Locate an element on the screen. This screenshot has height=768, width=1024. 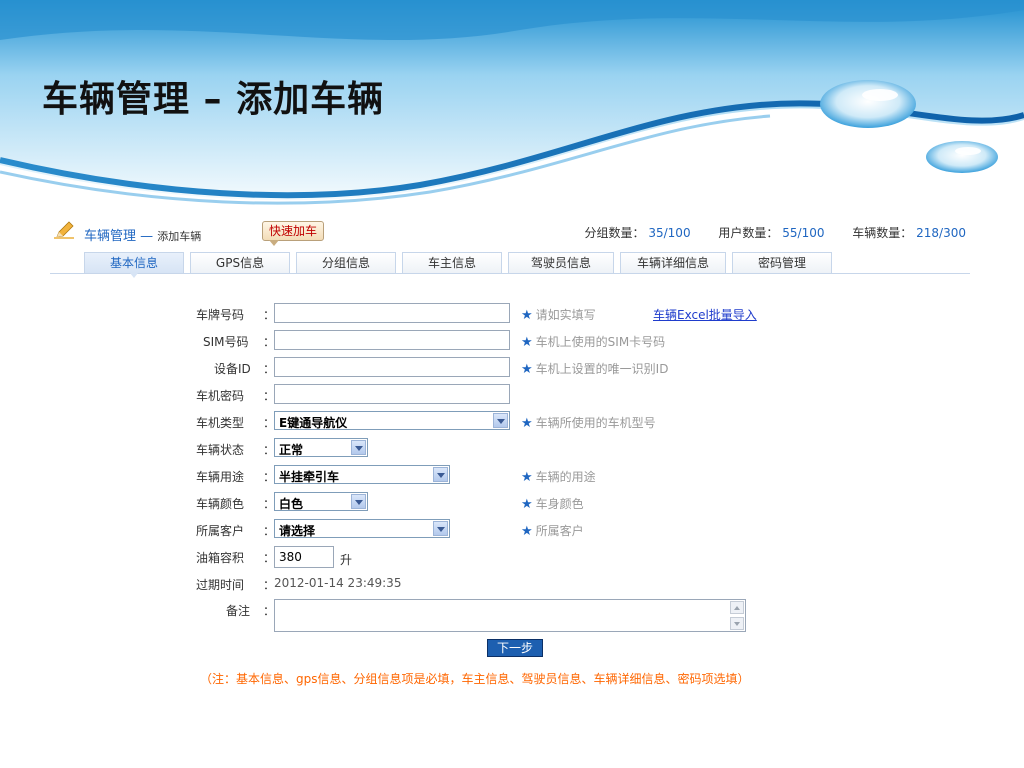
quota-stats: 分组数量： 35/100 用户数量： 55/100 车辆数量： 218/300 is located at coordinates (775, 232).